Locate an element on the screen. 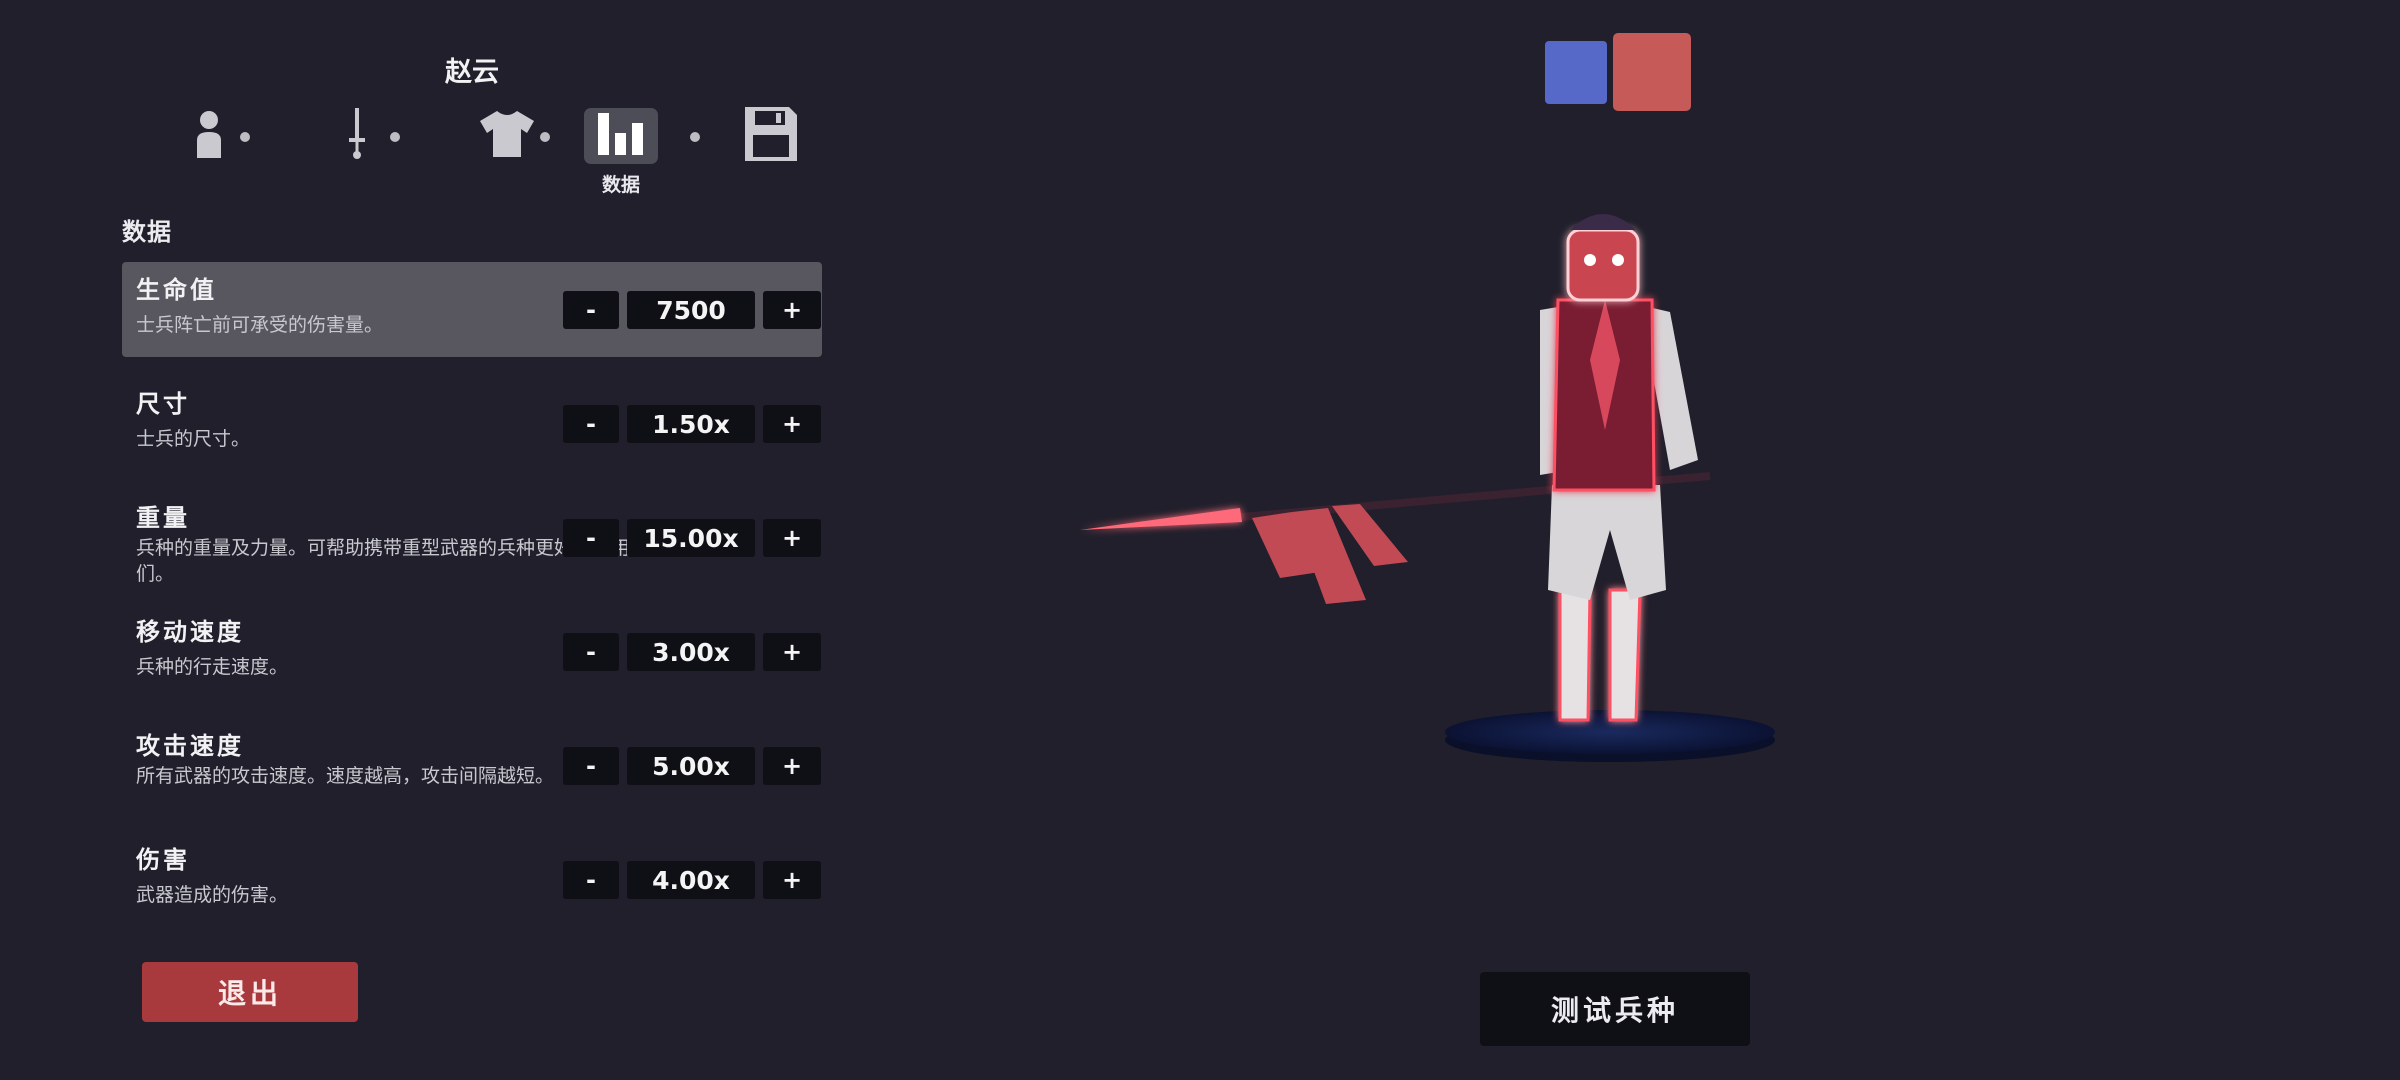 This screenshot has height=1080, width=2400. stat-name: 攻击速度 is located at coordinates (190, 746).